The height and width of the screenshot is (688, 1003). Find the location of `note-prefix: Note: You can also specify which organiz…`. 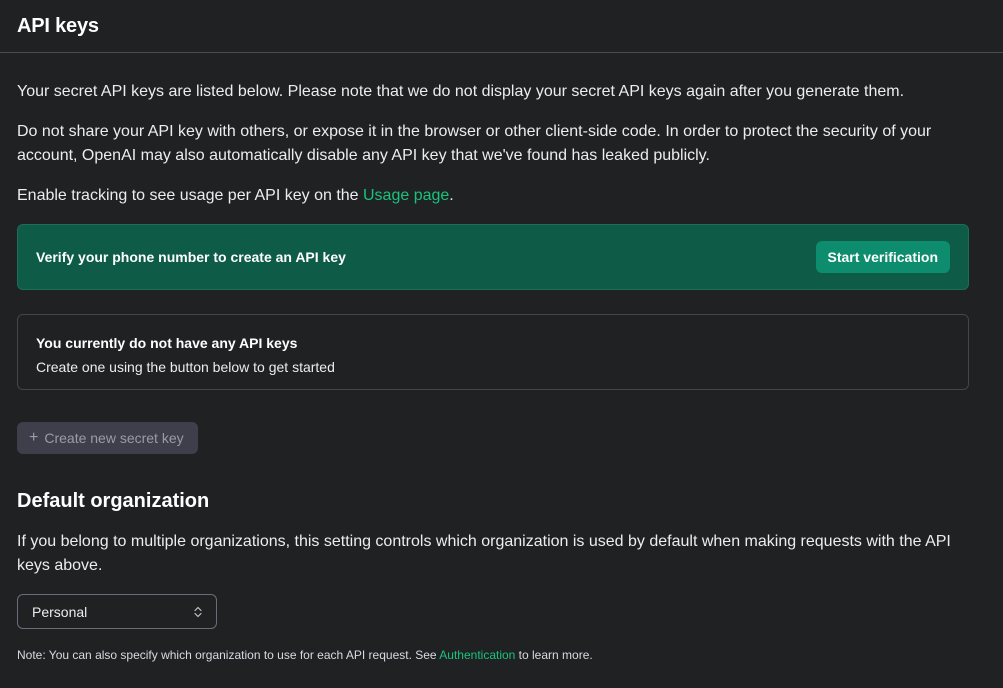

note-prefix: Note: You can also specify which organiz… is located at coordinates (228, 655).